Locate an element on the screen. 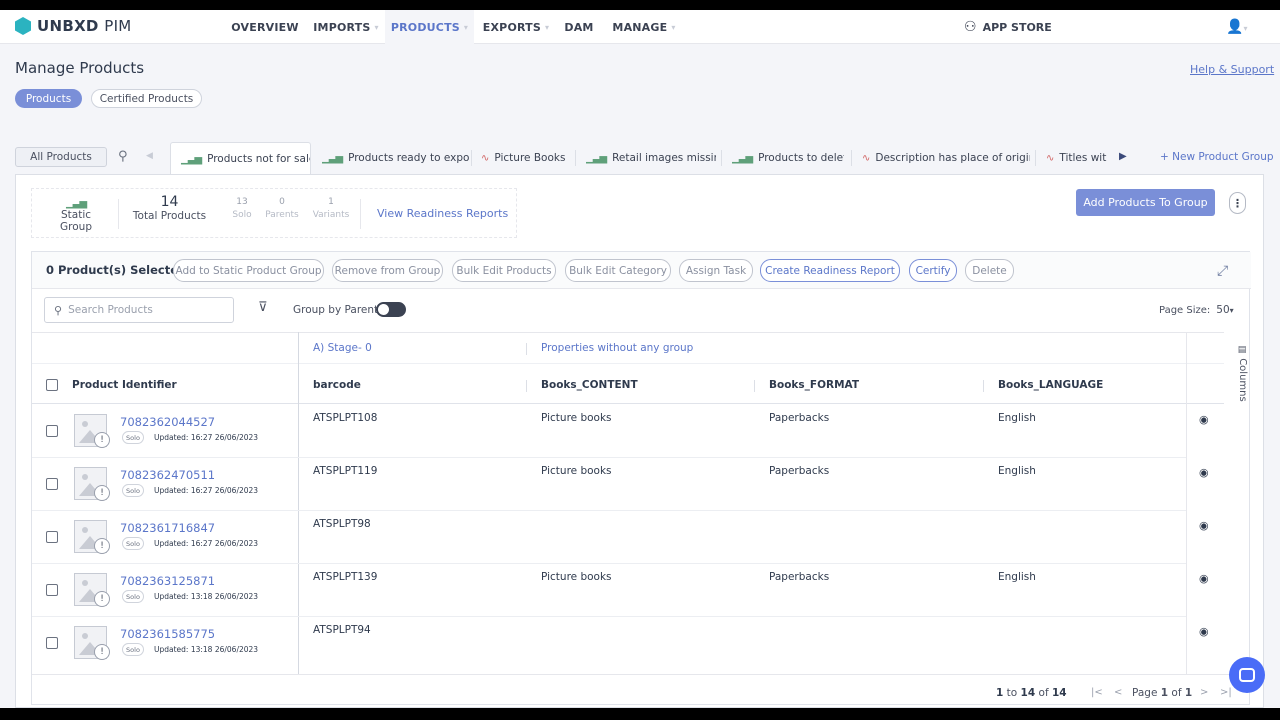  all-products-tab: All Products is located at coordinates (61, 157).